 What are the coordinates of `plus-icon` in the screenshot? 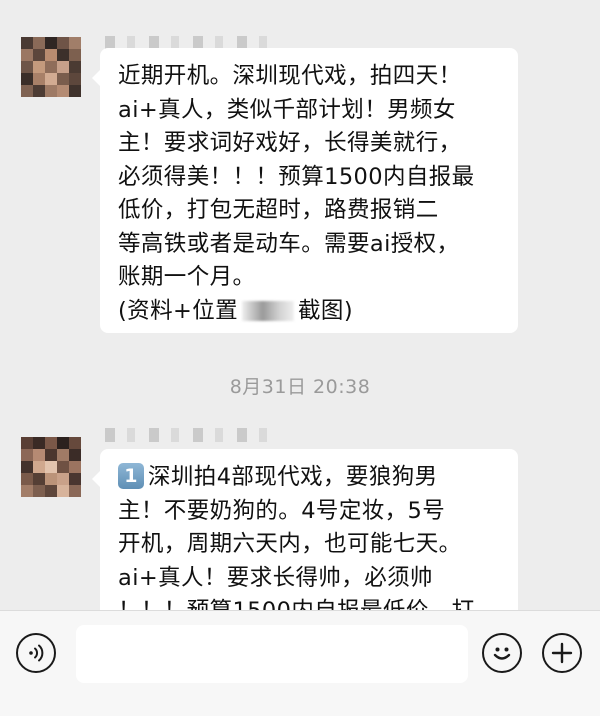 It's located at (562, 653).